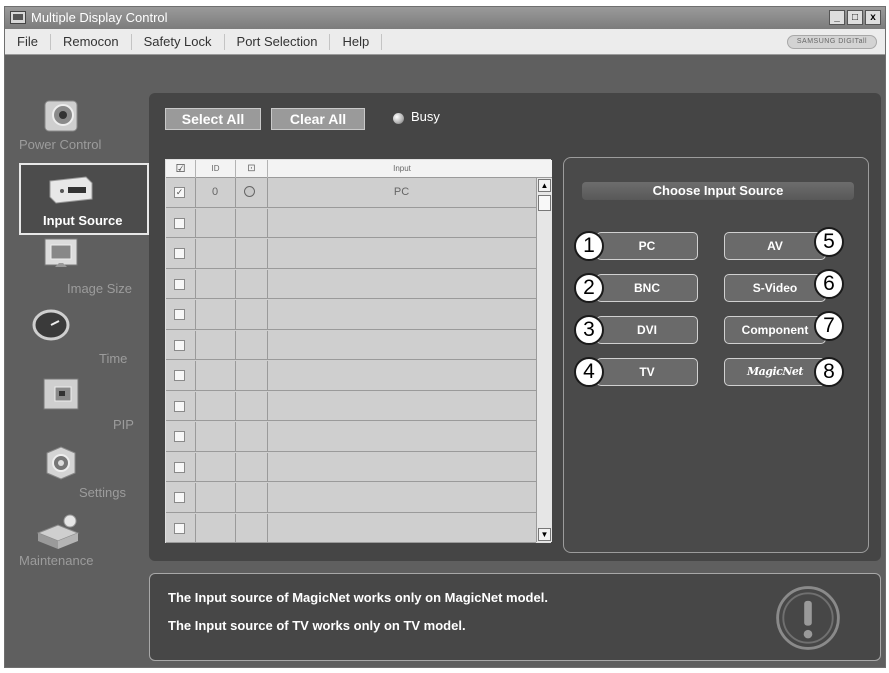 This screenshot has height=673, width=889. What do you see at coordinates (84, 130) in the screenshot?
I see `sidebar-item-power-control: Power Control` at bounding box center [84, 130].